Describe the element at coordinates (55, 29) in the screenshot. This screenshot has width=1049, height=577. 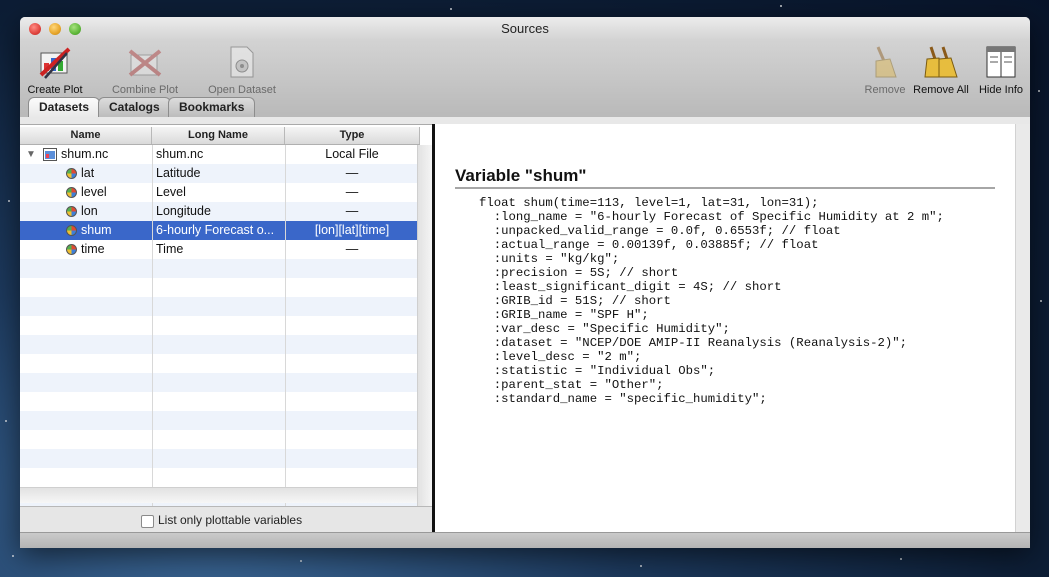
I see `minimize-window-button` at that location.